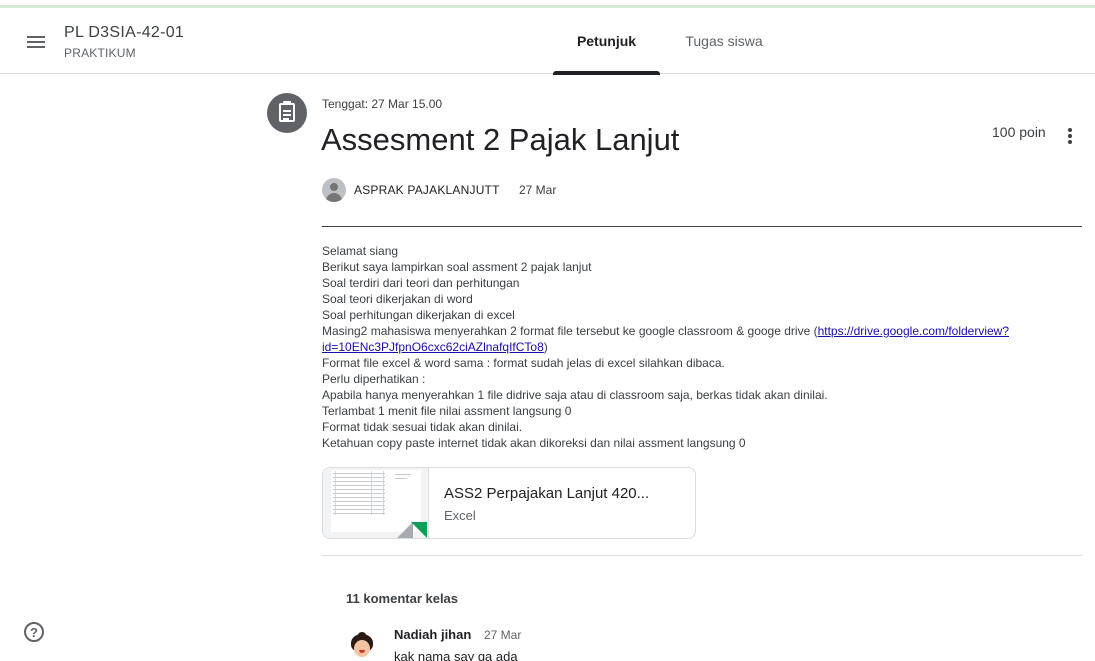  Describe the element at coordinates (545, 347) in the screenshot. I see `link-suffix: )` at that location.